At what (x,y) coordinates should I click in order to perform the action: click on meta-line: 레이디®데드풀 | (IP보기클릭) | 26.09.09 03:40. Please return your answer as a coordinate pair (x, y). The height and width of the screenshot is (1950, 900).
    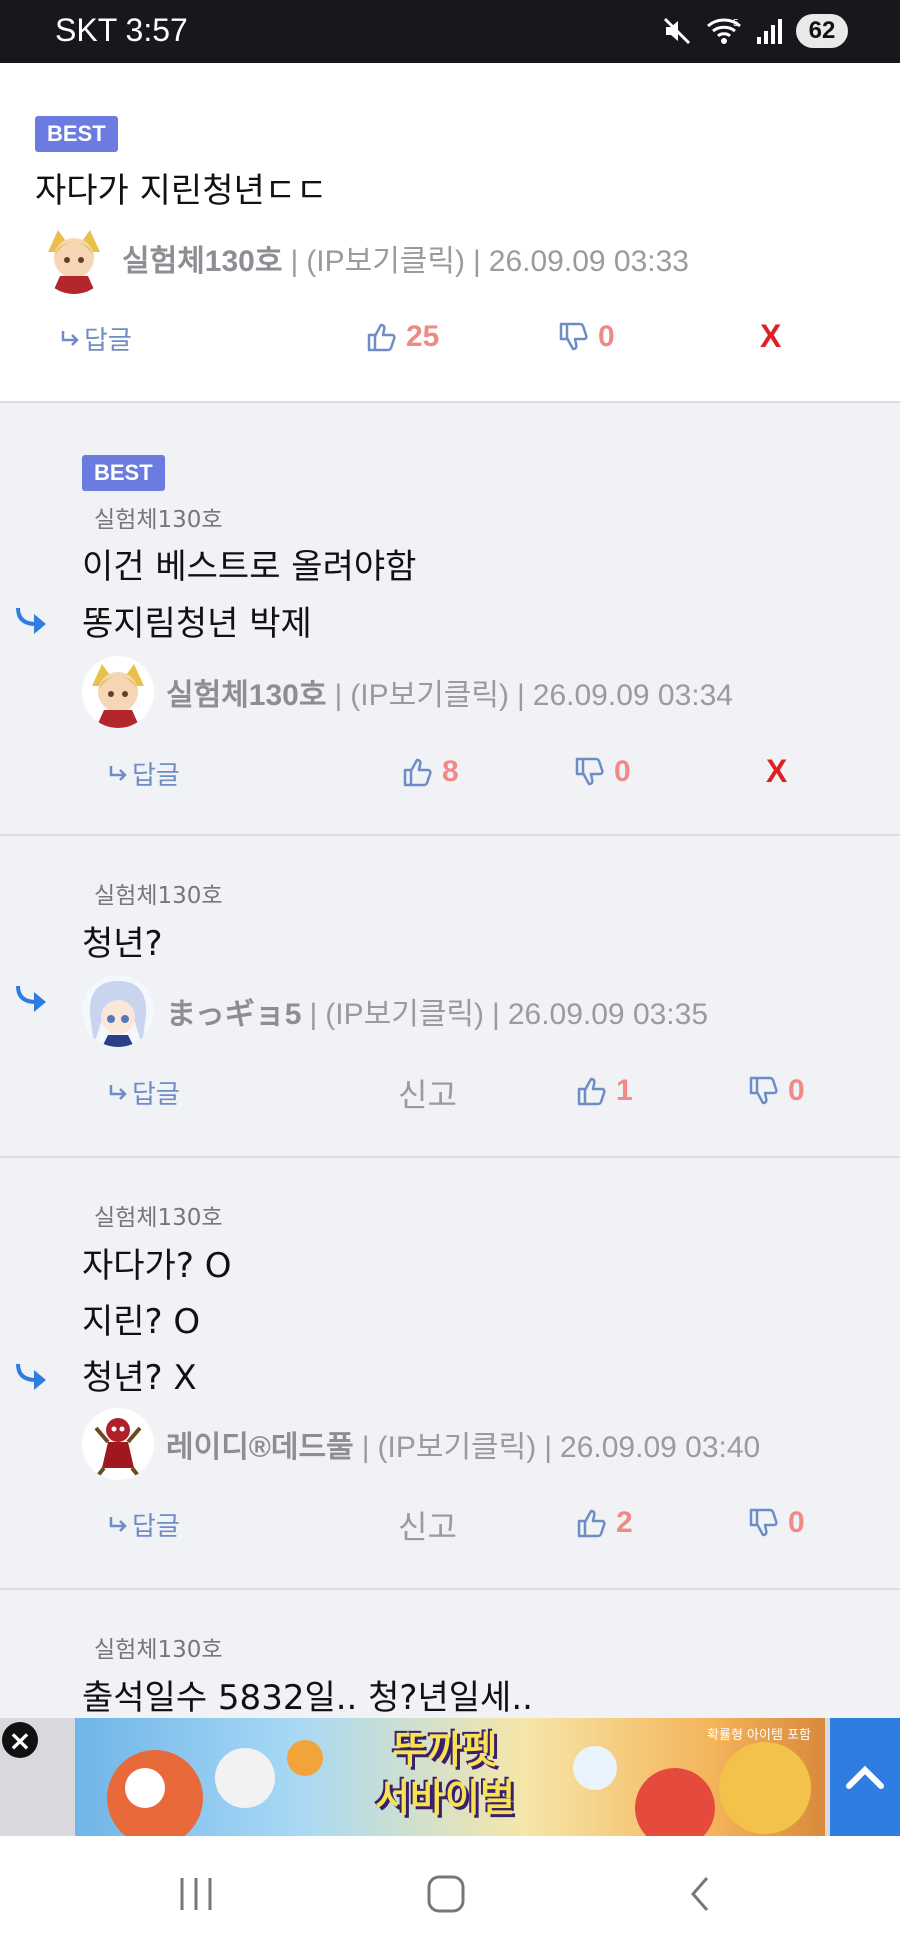
    Looking at the image, I should click on (463, 1447).